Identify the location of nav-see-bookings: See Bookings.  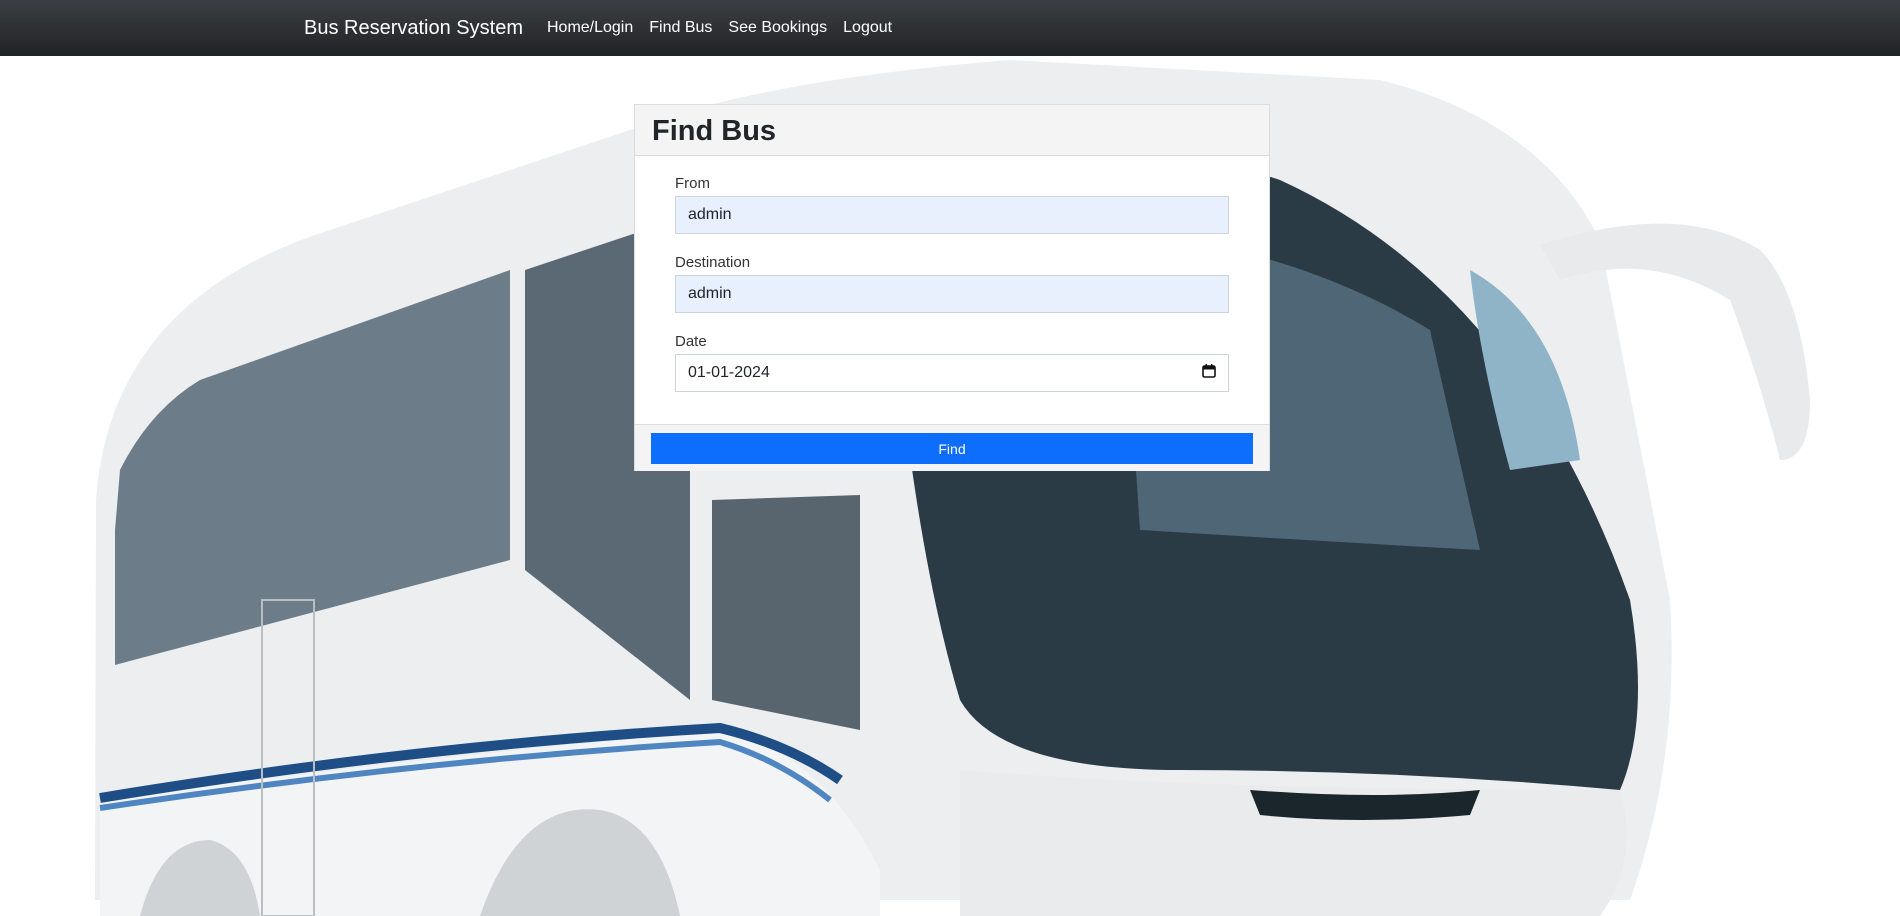
(777, 28).